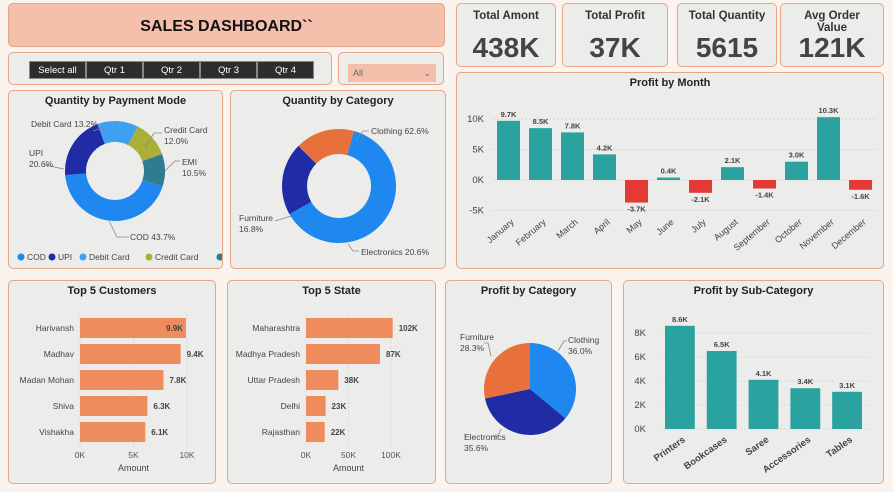  I want to click on y-tick-label: Madhav, so click(59, 354).